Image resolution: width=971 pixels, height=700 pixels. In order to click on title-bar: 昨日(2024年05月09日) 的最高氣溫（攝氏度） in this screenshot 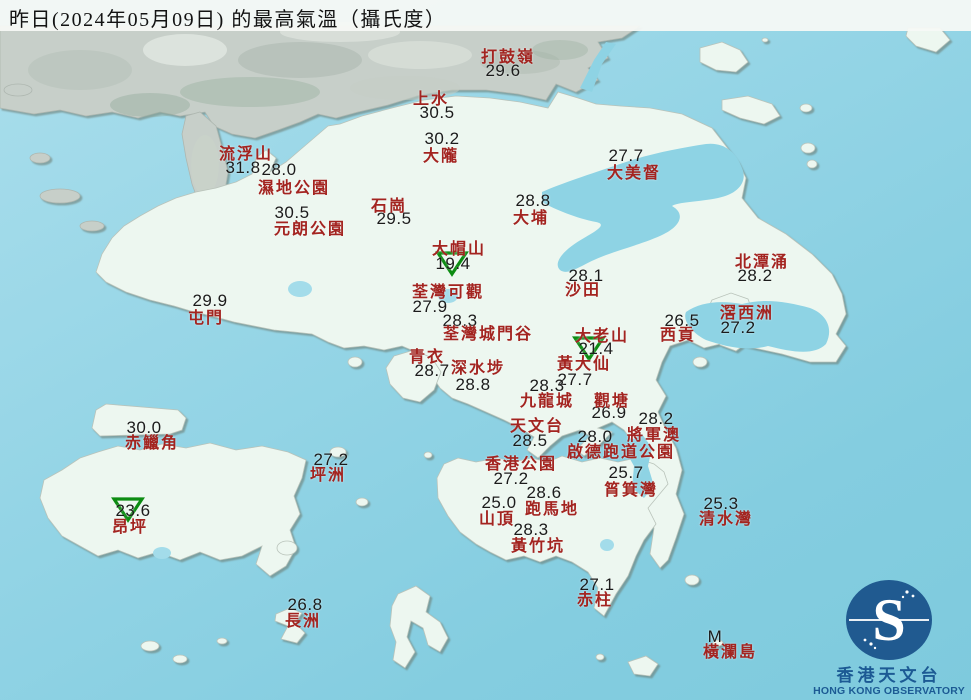, I will do `click(485, 15)`.